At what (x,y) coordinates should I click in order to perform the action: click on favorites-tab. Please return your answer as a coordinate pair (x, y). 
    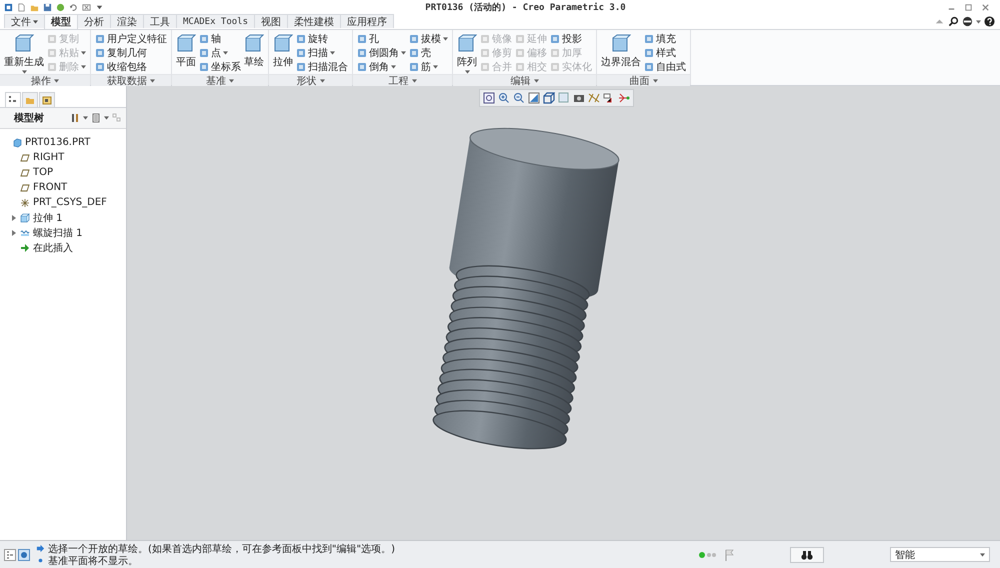
    Looking at the image, I should click on (47, 99).